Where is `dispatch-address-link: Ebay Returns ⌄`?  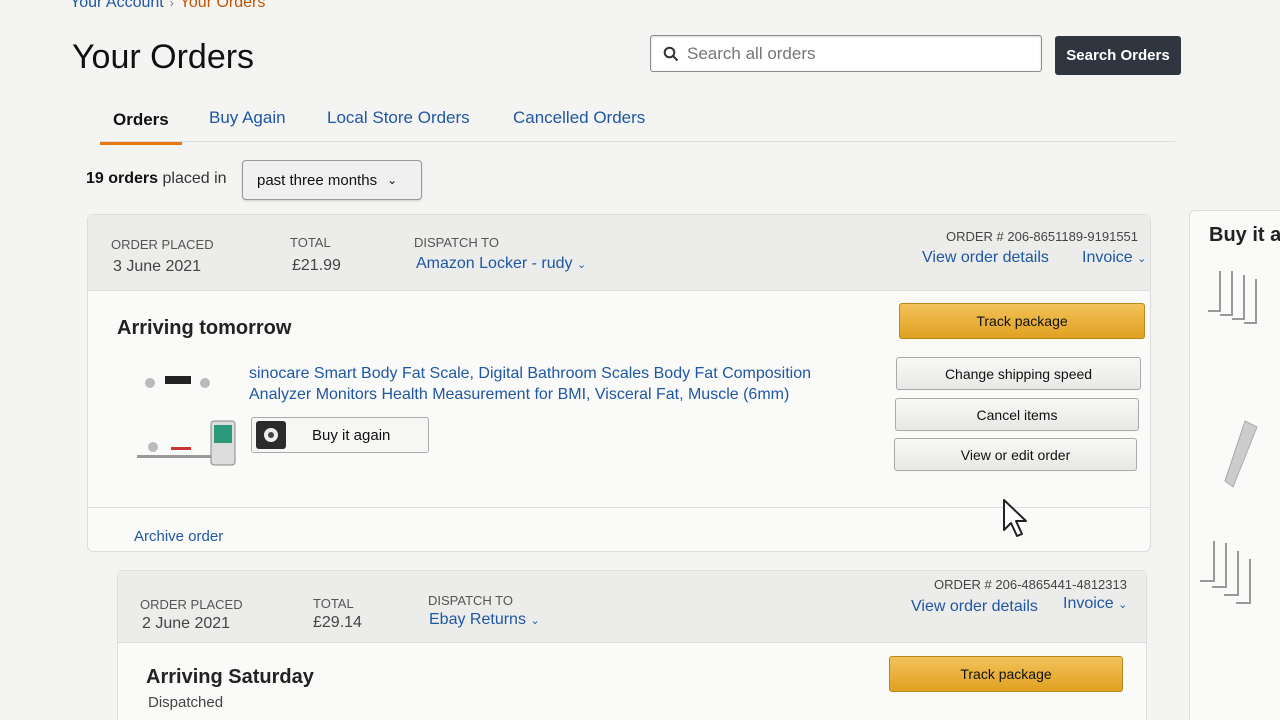 dispatch-address-link: Ebay Returns ⌄ is located at coordinates (484, 620).